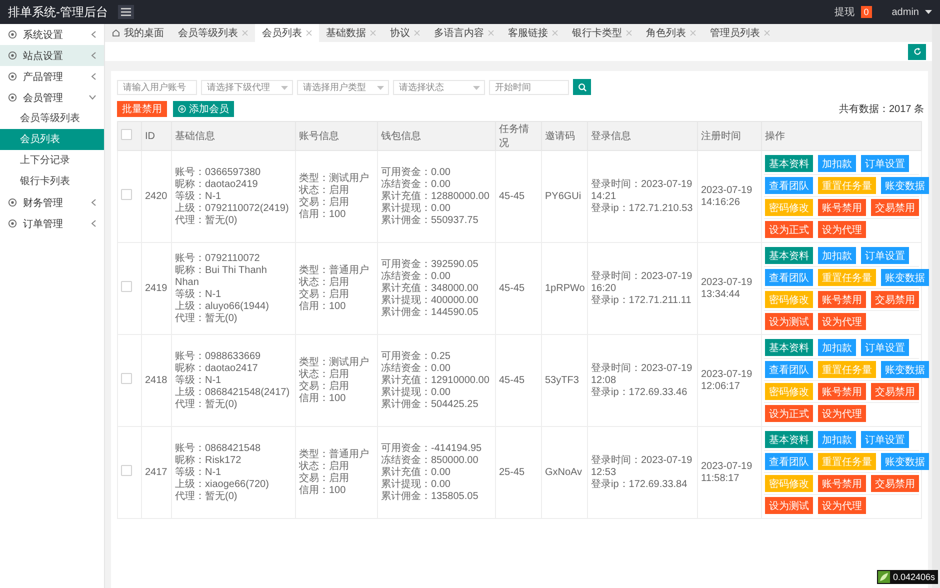 This screenshot has height=588, width=940. I want to click on register-time: 2023-07-19 13:34:44, so click(726, 288).